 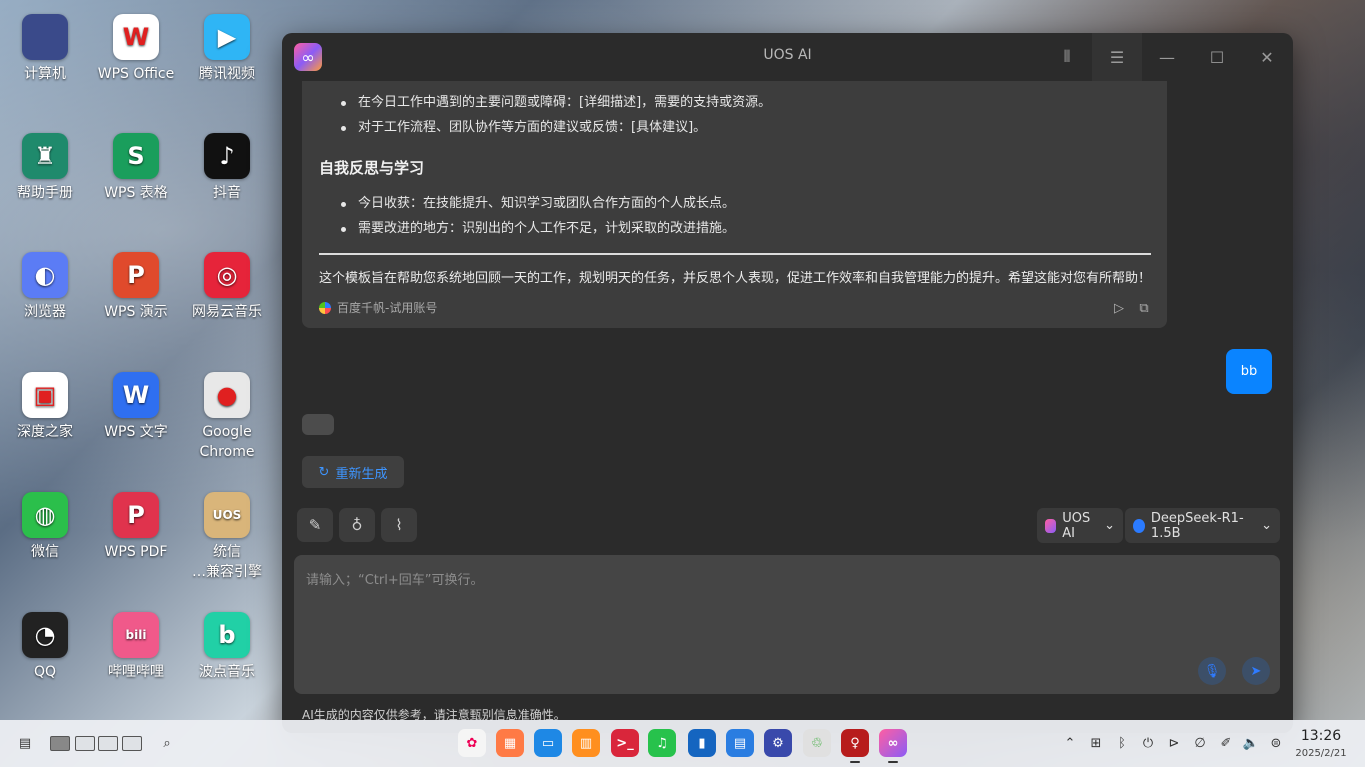 What do you see at coordinates (25, 743) in the screenshot?
I see `clipboard-icon: ▤` at bounding box center [25, 743].